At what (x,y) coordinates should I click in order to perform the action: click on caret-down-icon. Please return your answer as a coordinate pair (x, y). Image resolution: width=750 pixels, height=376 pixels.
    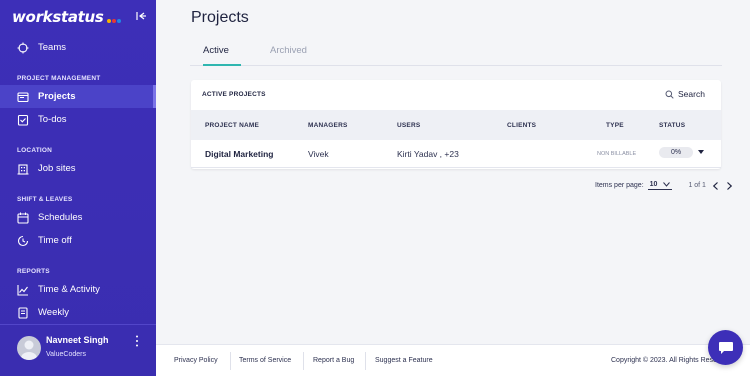
    Looking at the image, I should click on (701, 152).